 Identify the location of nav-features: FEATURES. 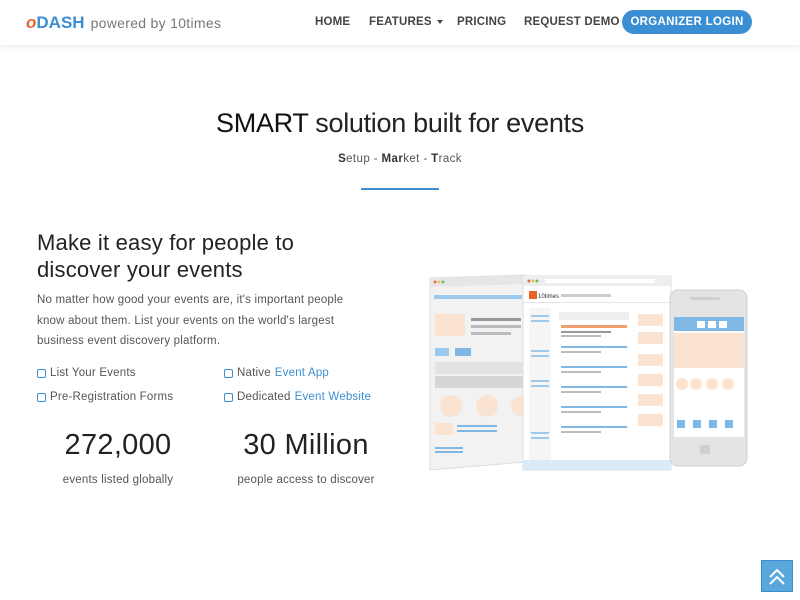
(406, 22).